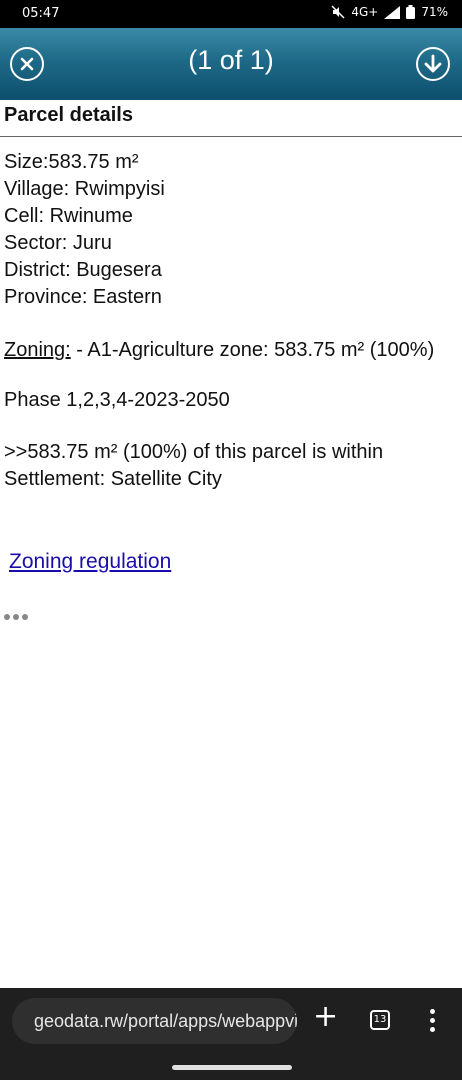 This screenshot has height=1080, width=462. Describe the element at coordinates (68, 115) in the screenshot. I see `section-title: Parcel details` at that location.